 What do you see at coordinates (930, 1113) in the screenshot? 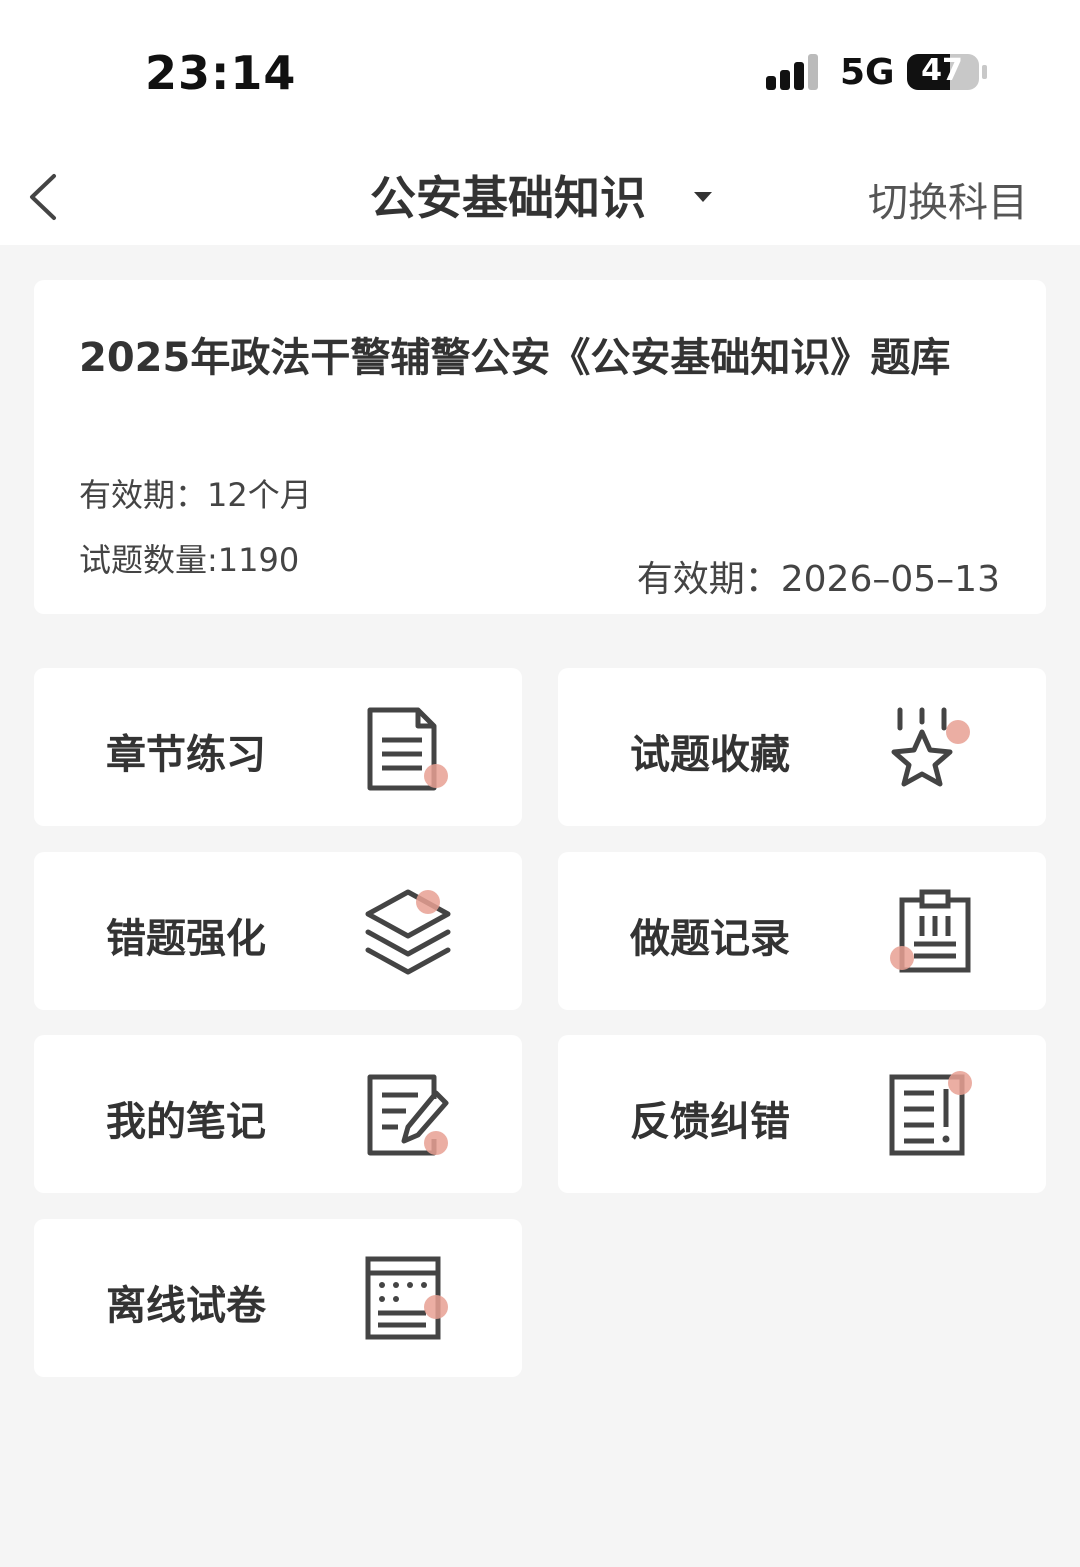
I see `report-icon` at bounding box center [930, 1113].